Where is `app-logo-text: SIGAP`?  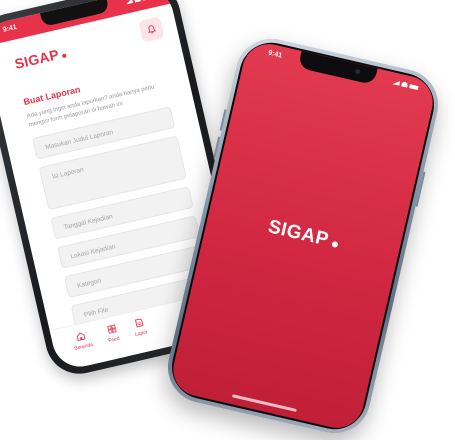 app-logo-text: SIGAP is located at coordinates (37, 59).